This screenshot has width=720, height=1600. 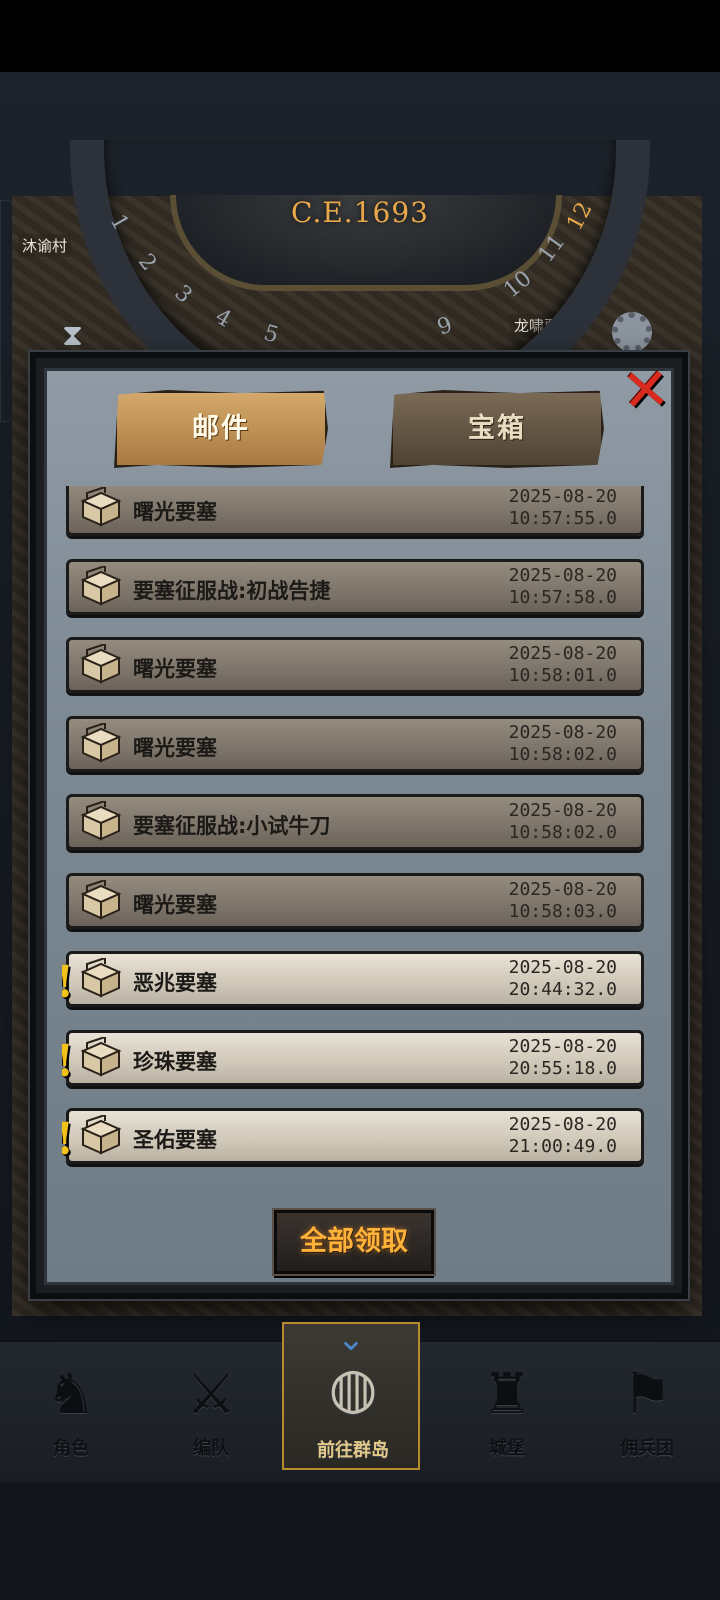 I want to click on mail-timestamp: 2025-08-20 20:55:18.0, so click(x=563, y=1058).